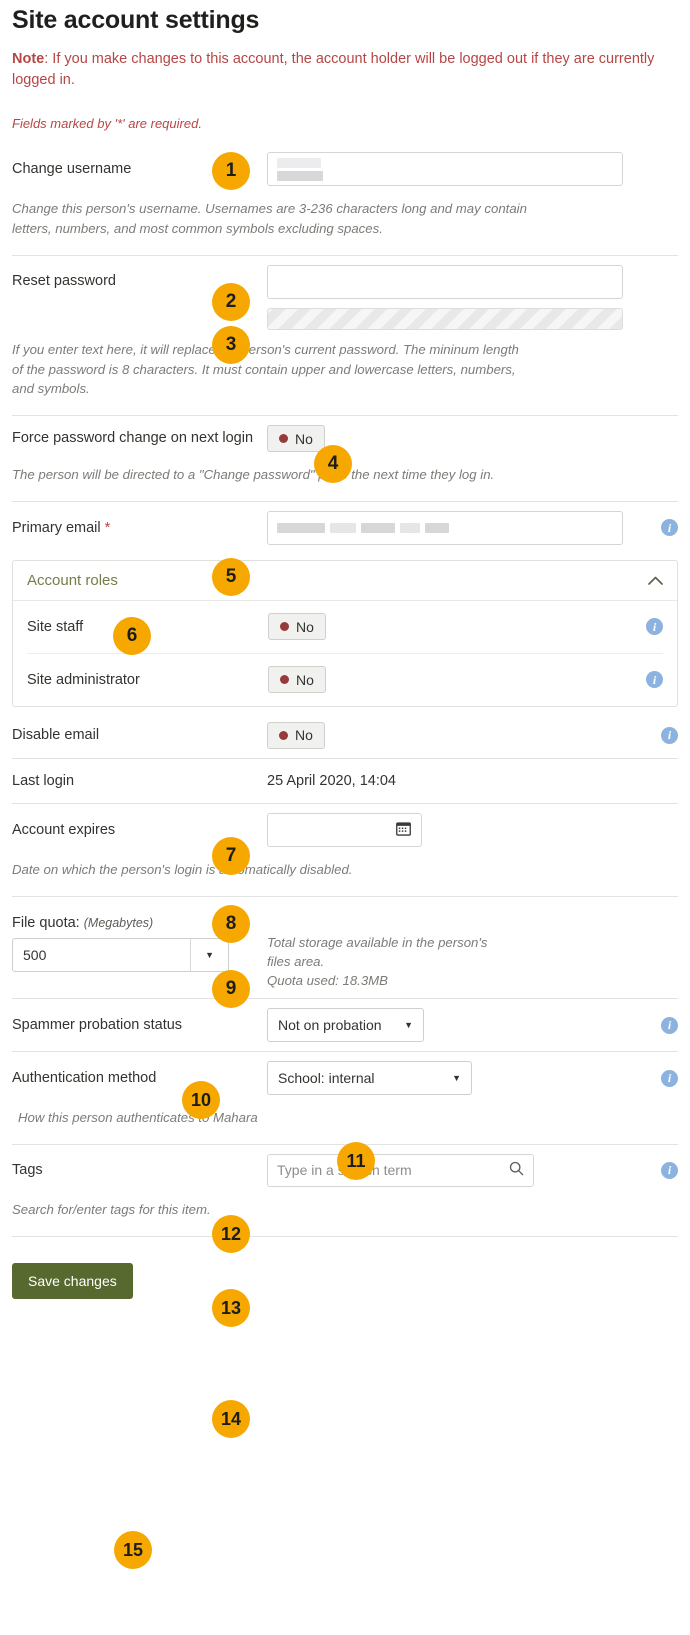 The height and width of the screenshot is (1635, 690). I want to click on spammer-probation-select: Not on probation ▼, so click(345, 1025).